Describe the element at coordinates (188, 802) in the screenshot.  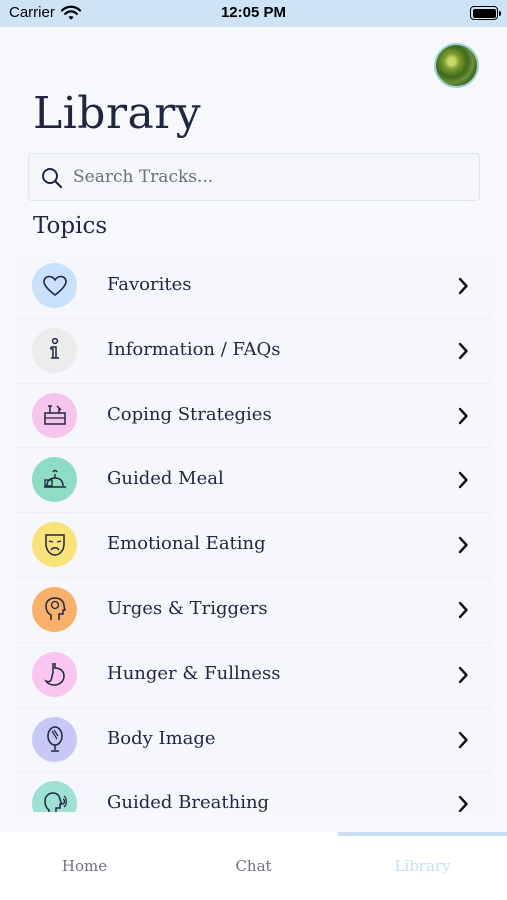
I see `list-item-label: Guided Breathing` at that location.